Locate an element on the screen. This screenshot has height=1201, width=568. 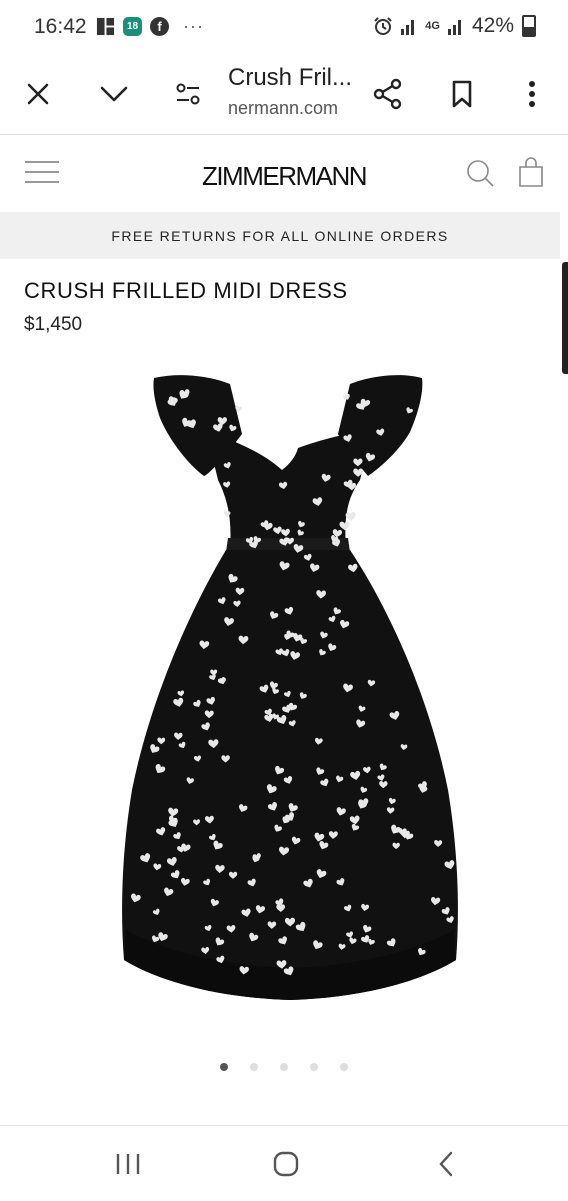
home-button is located at coordinates (286, 1164).